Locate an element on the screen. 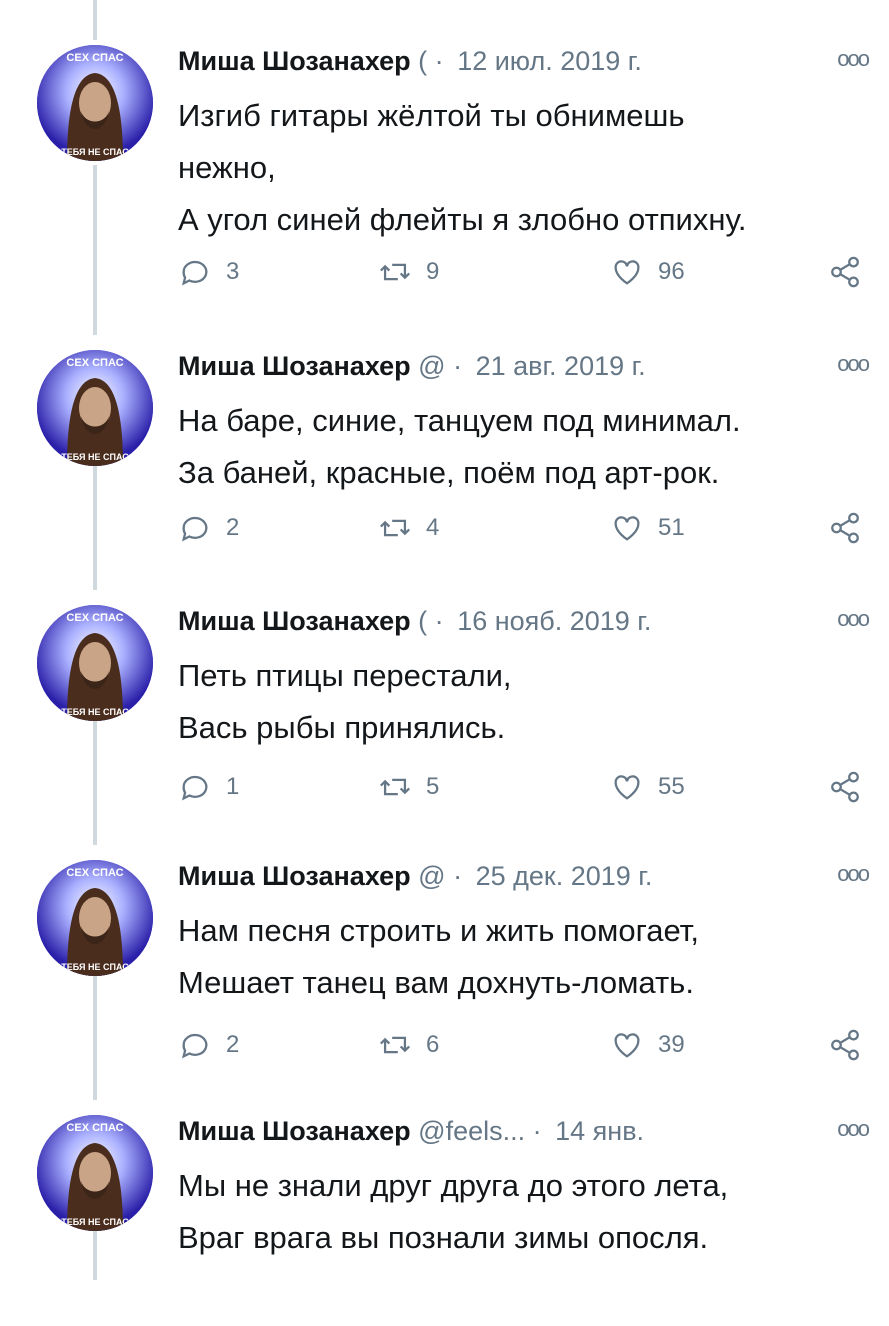 This screenshot has width=889, height=1326. tweet-date: 12 июл. 2019 г. is located at coordinates (549, 61).